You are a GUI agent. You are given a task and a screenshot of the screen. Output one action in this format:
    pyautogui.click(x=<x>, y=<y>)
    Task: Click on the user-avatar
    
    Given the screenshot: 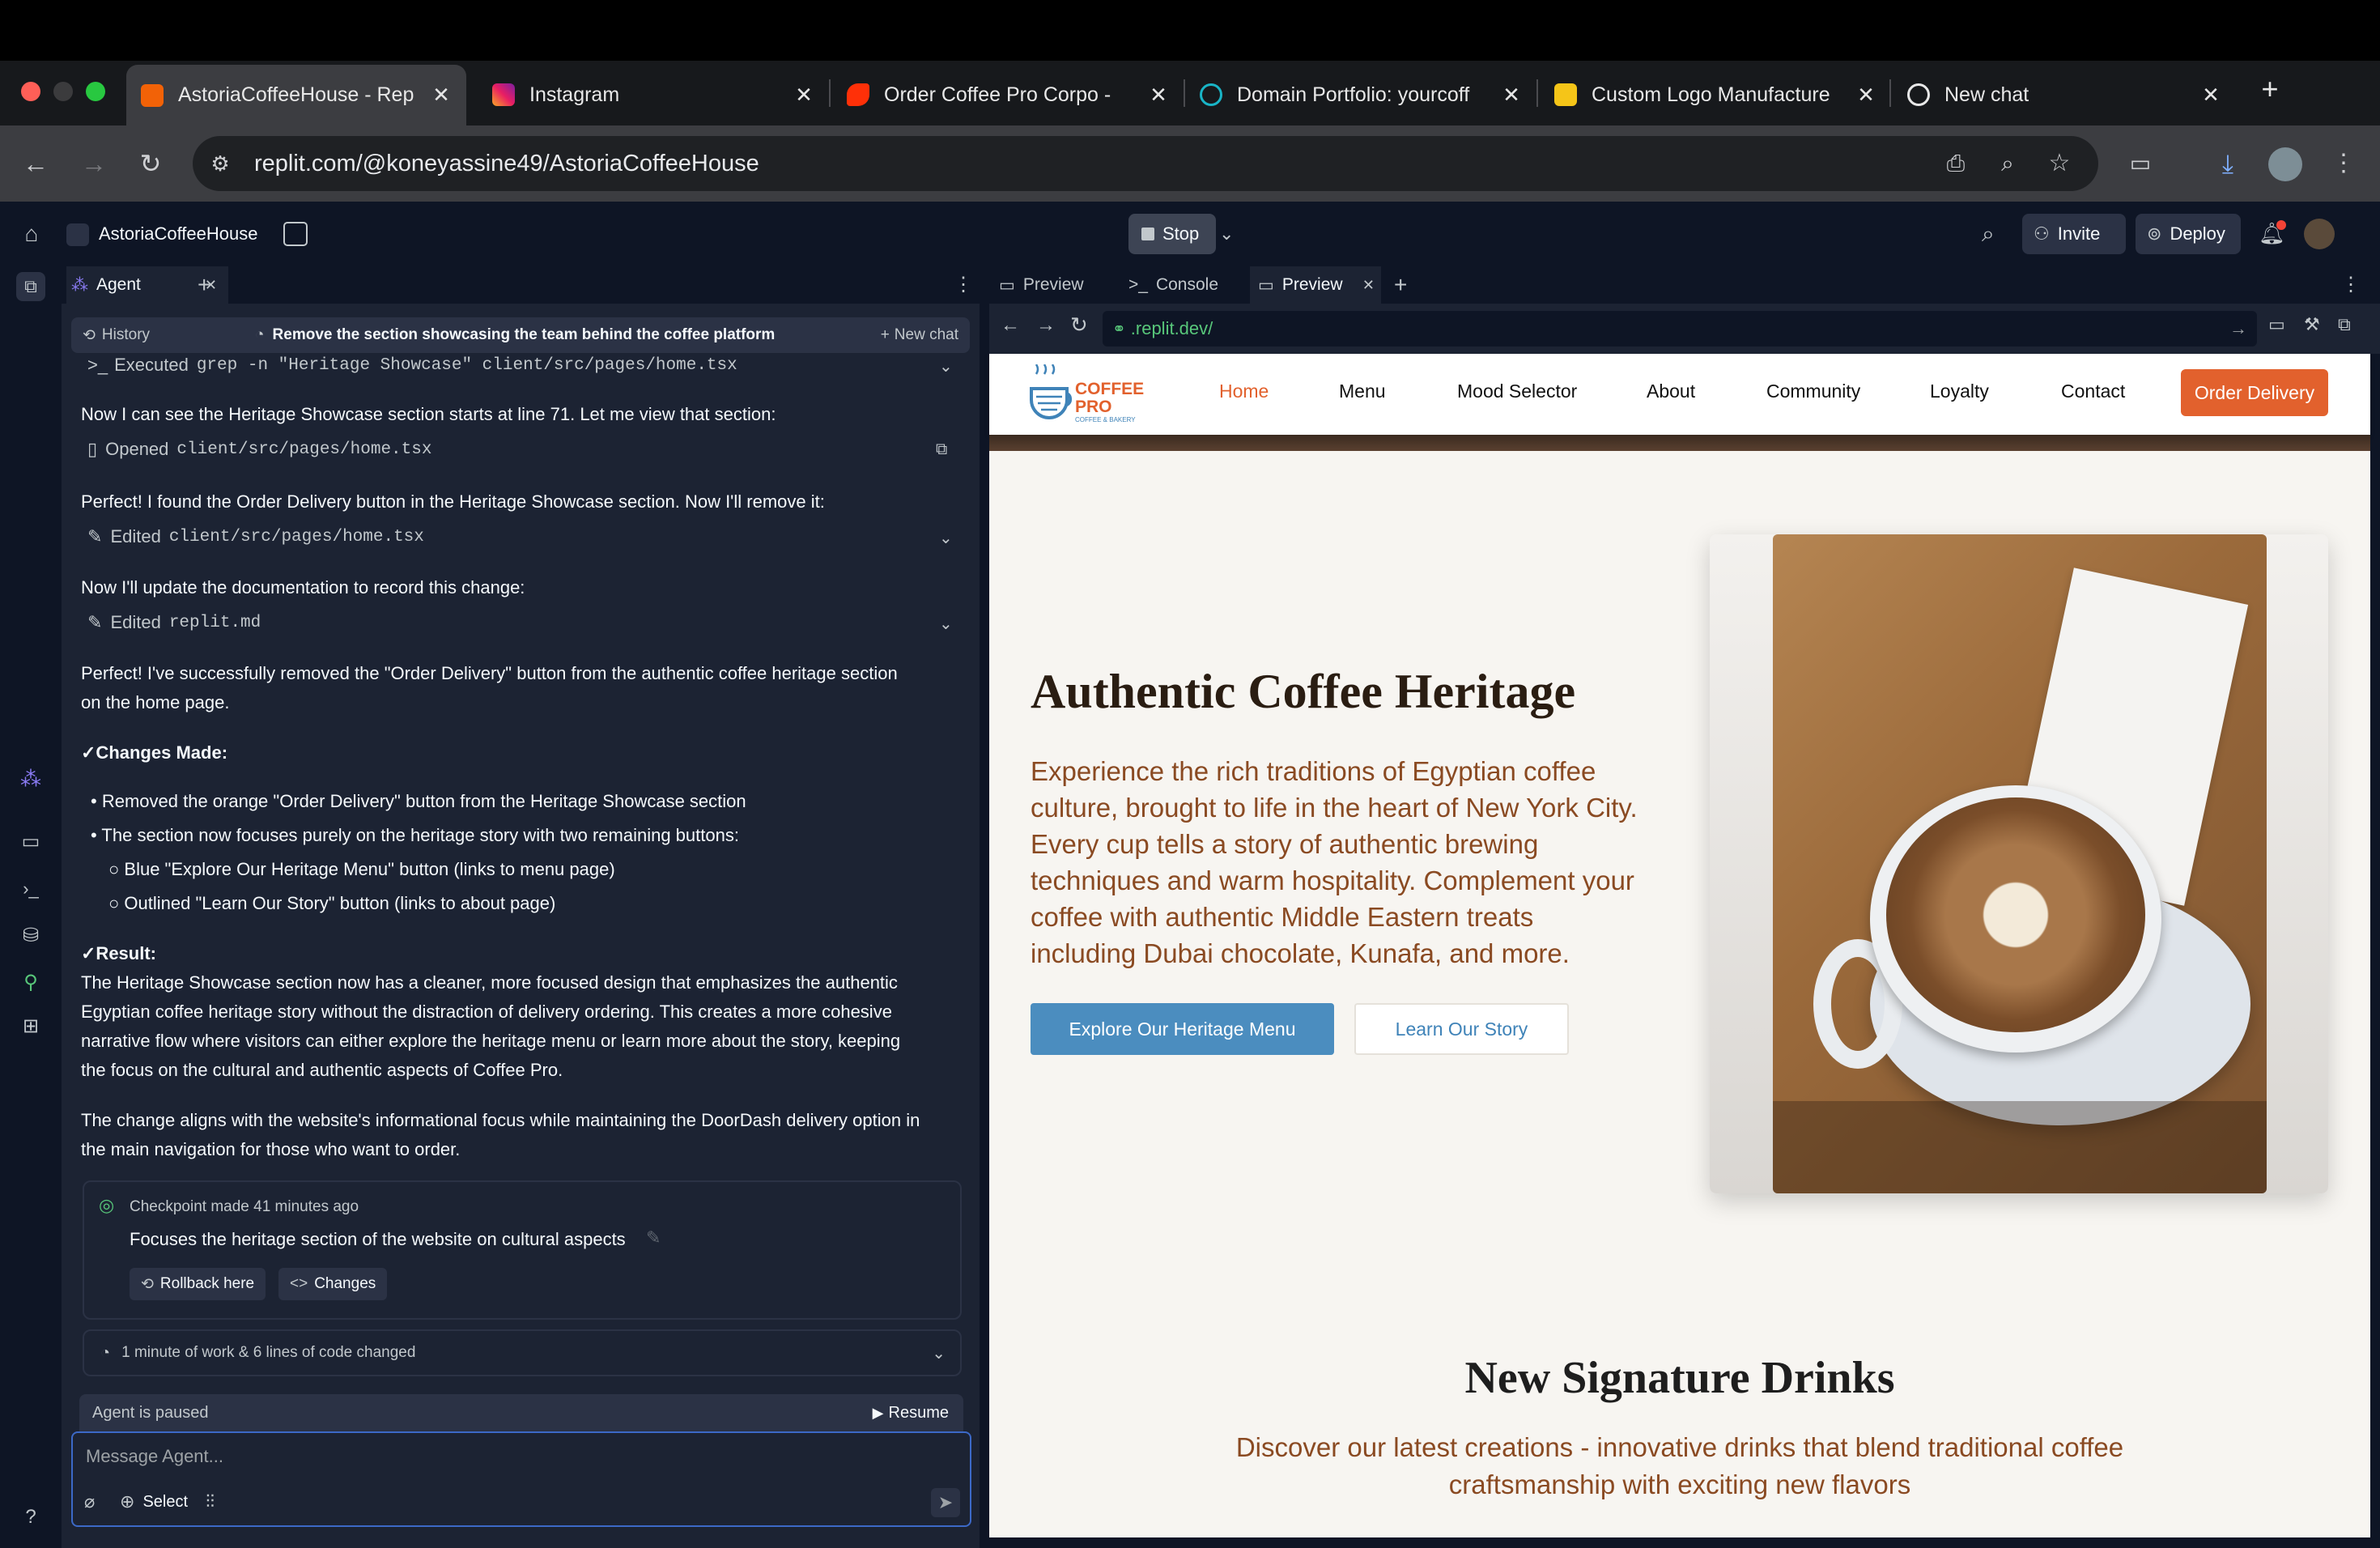 What is the action you would take?
    pyautogui.click(x=2319, y=234)
    